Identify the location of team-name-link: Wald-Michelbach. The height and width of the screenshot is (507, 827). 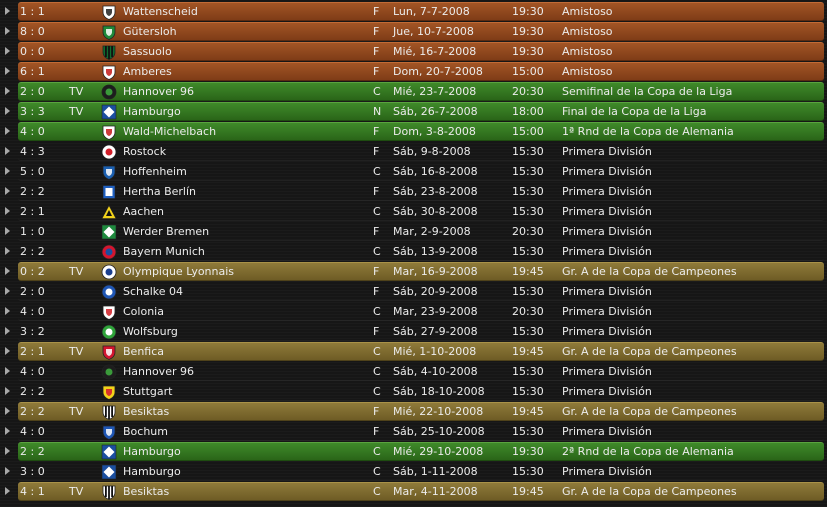
(169, 131).